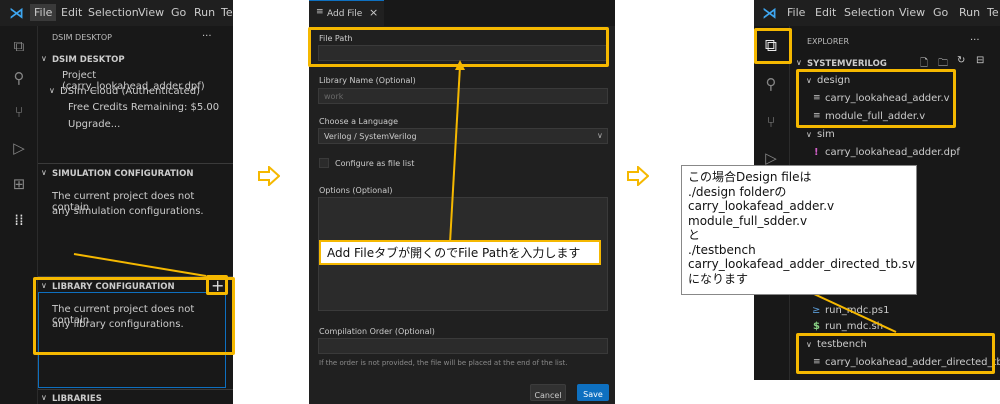  What do you see at coordinates (961, 60) in the screenshot?
I see `refresh-icon: ↻` at bounding box center [961, 60].